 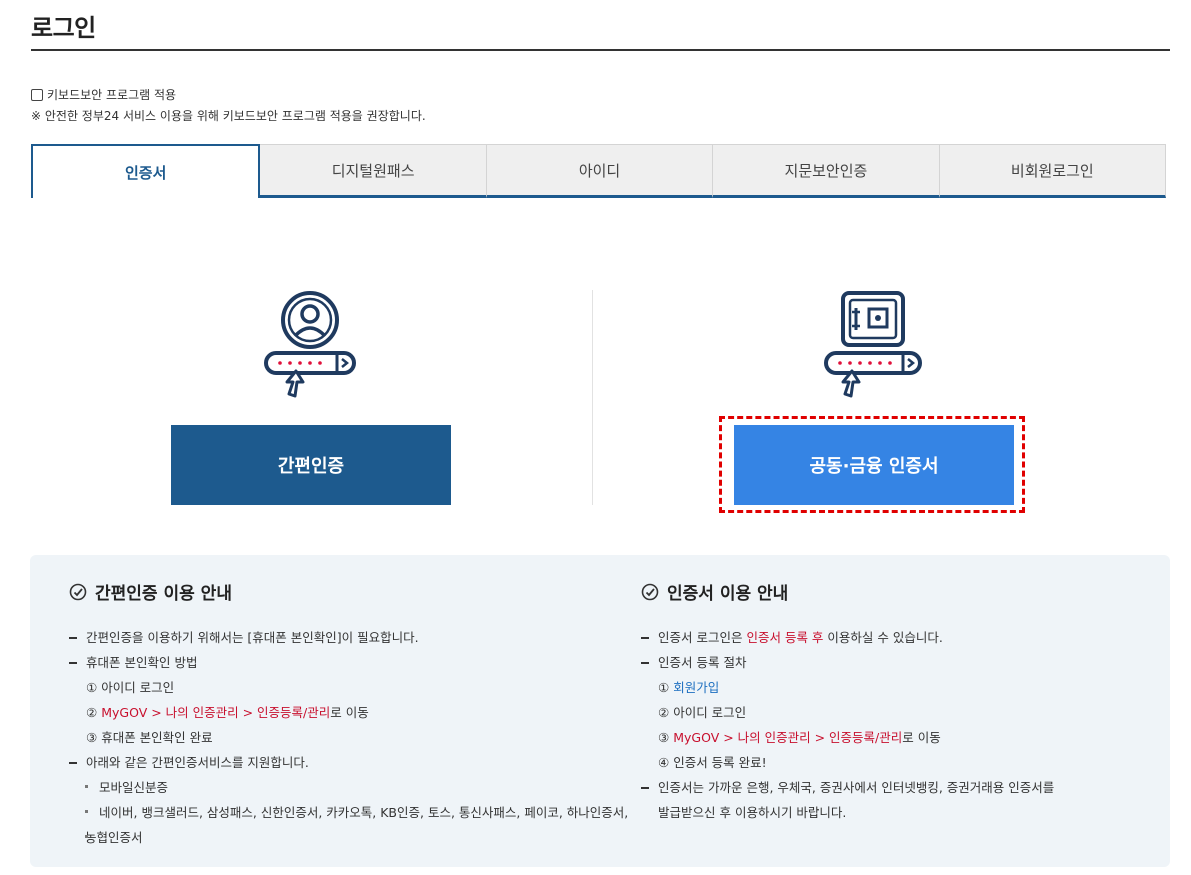 I want to click on guide-step: ④ 인증서 등록 완료!, so click(x=891, y=762).